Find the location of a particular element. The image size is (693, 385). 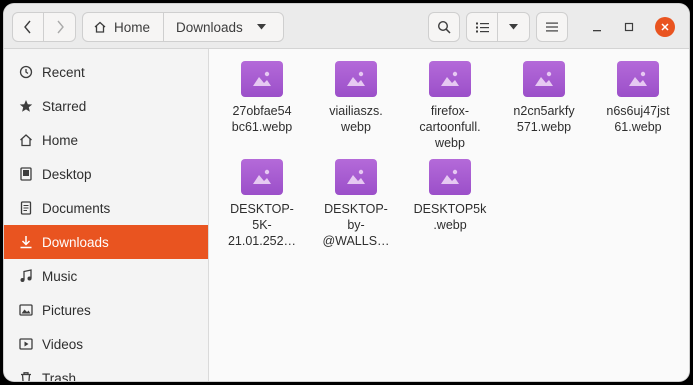

back-button is located at coordinates (28, 27).